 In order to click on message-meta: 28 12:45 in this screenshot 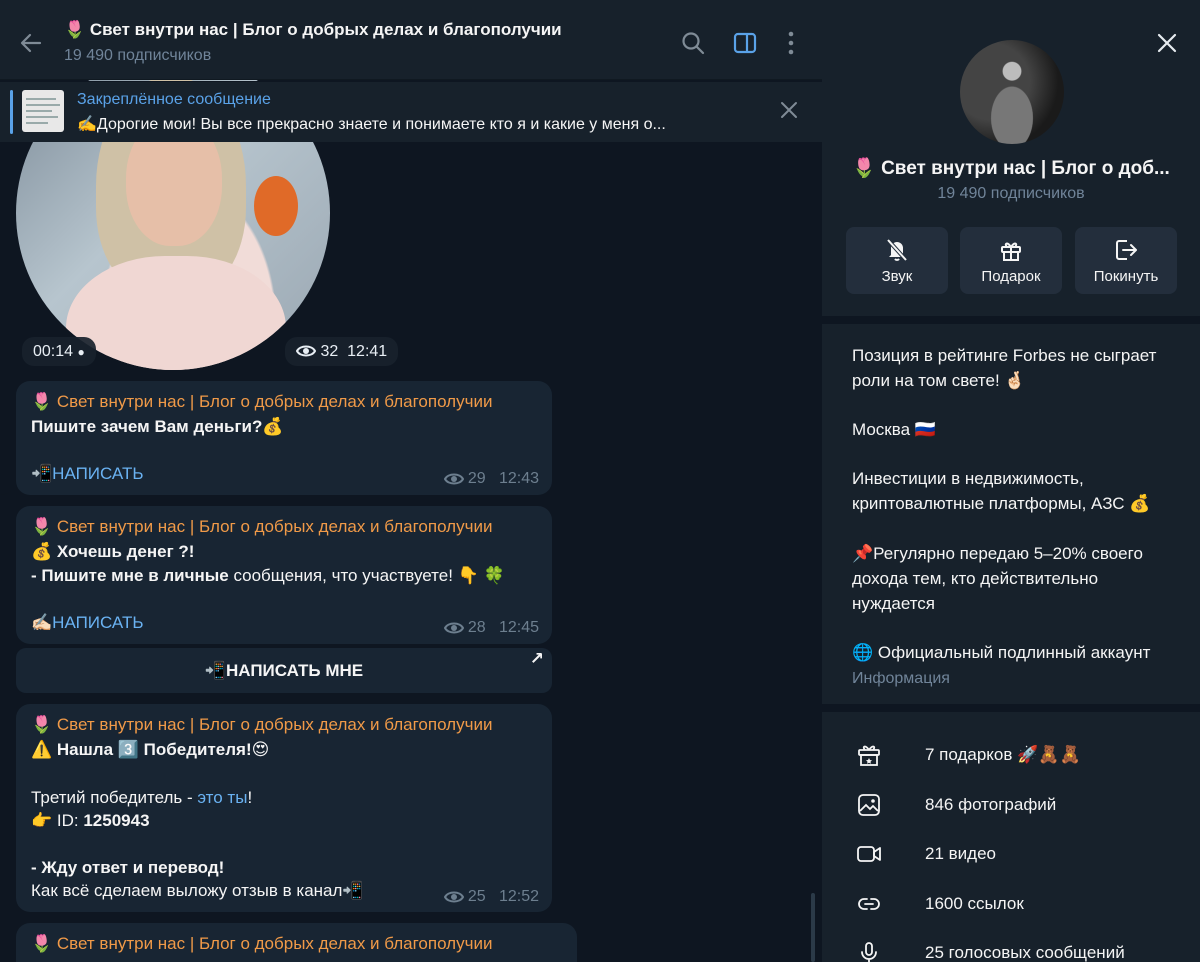, I will do `click(491, 628)`.